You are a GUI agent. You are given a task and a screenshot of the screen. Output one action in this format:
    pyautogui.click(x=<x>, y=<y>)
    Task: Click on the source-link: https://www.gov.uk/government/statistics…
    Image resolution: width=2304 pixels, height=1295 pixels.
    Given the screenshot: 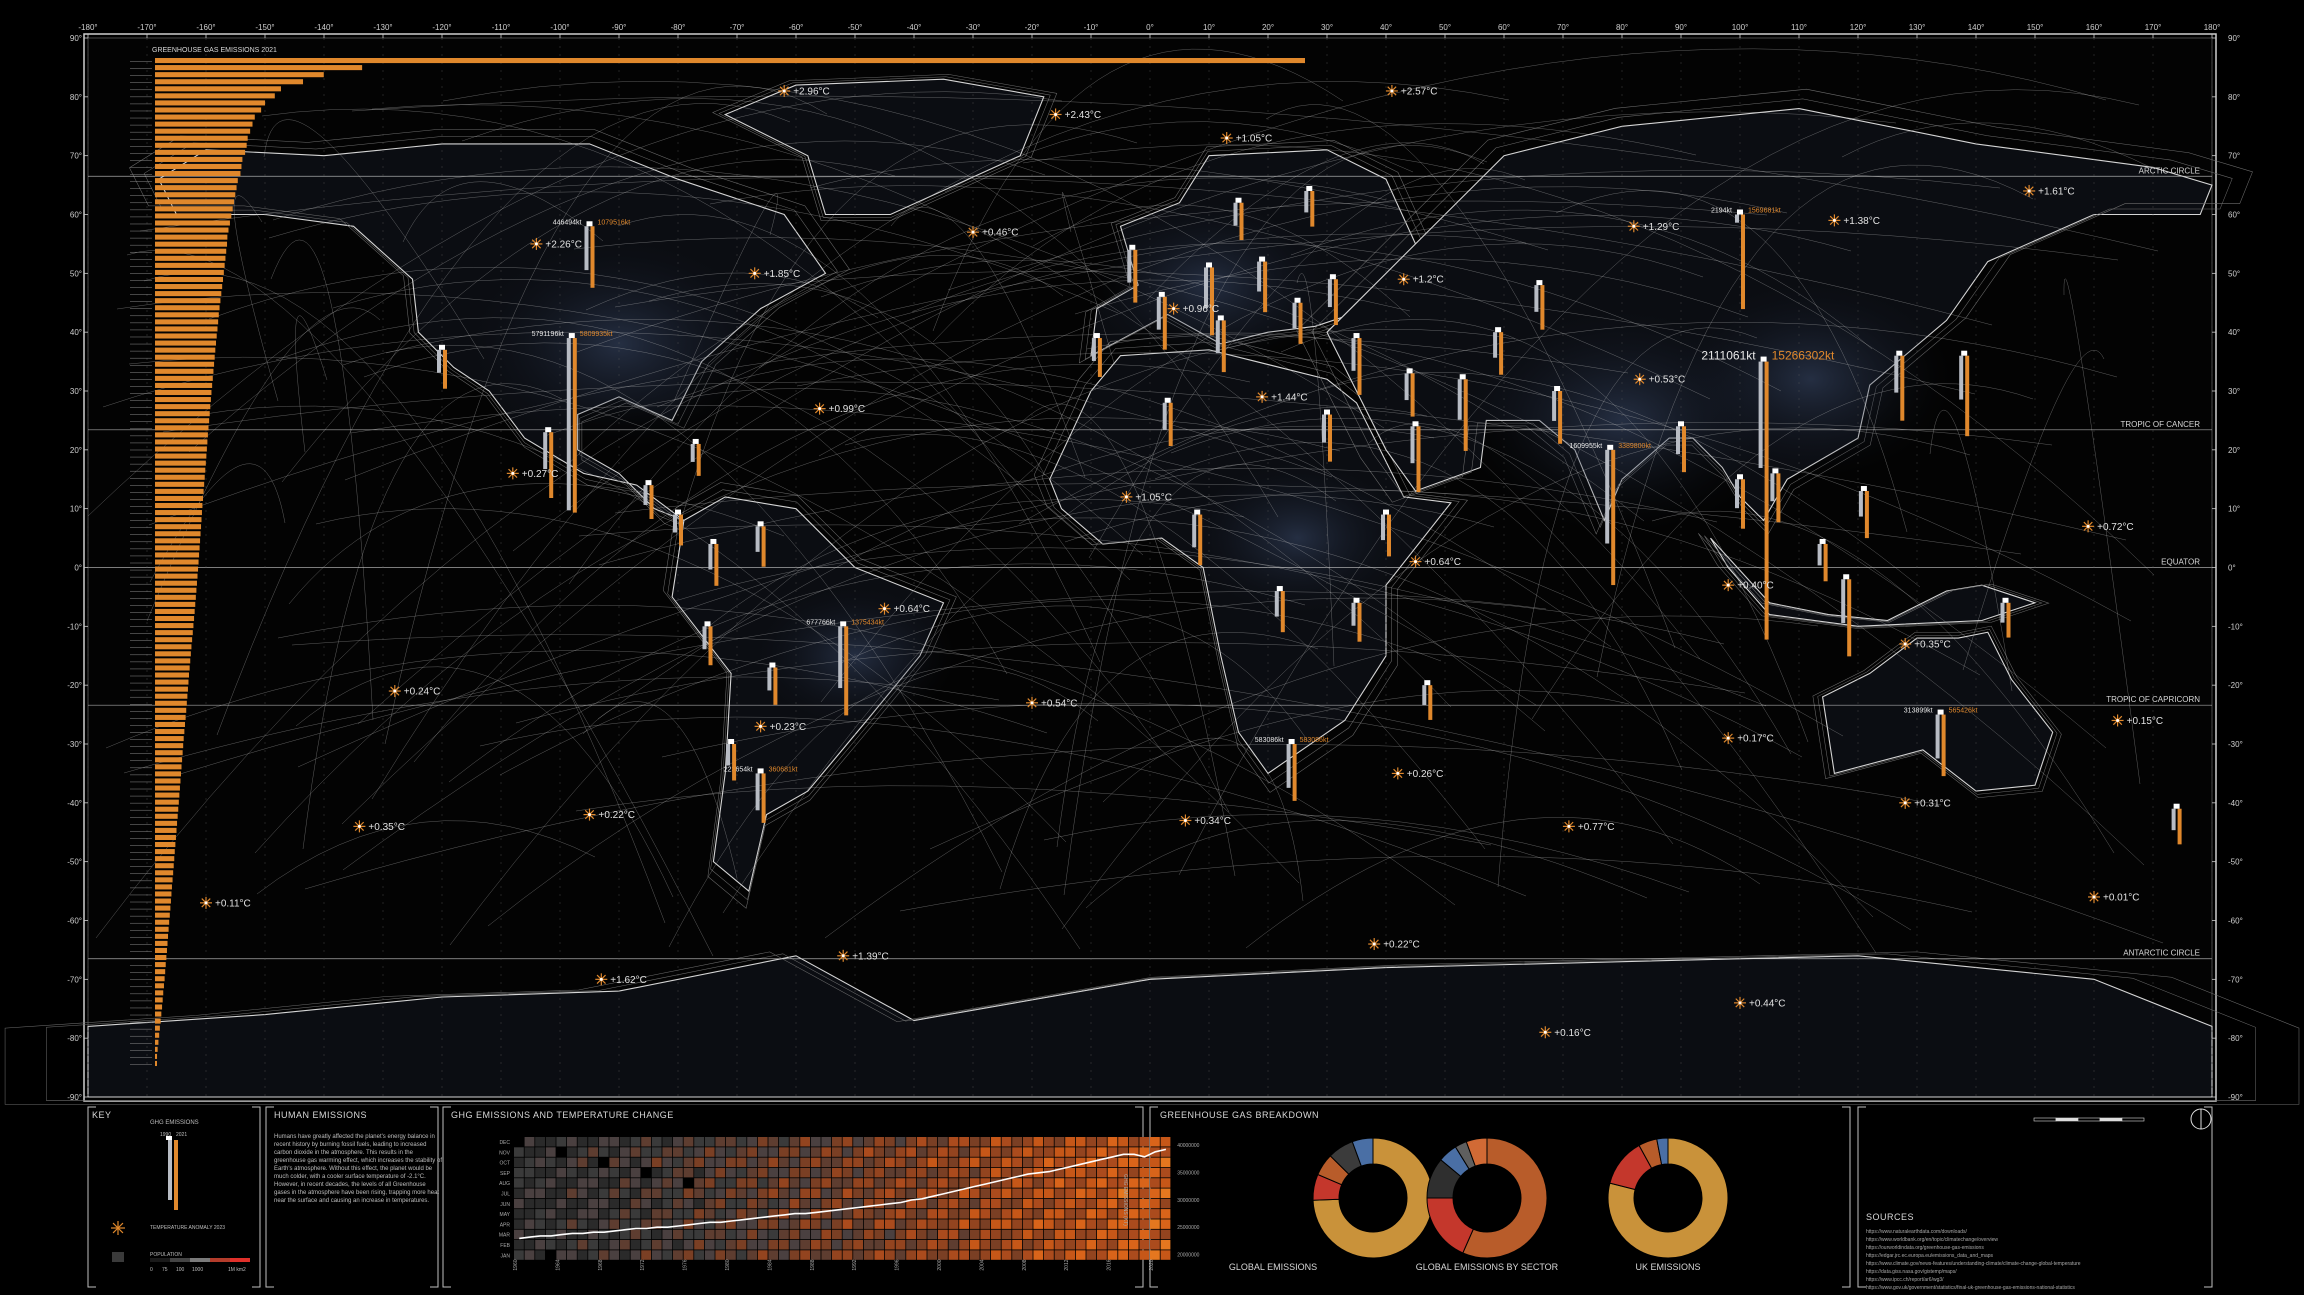 What is the action you would take?
    pyautogui.click(x=2031, y=1288)
    